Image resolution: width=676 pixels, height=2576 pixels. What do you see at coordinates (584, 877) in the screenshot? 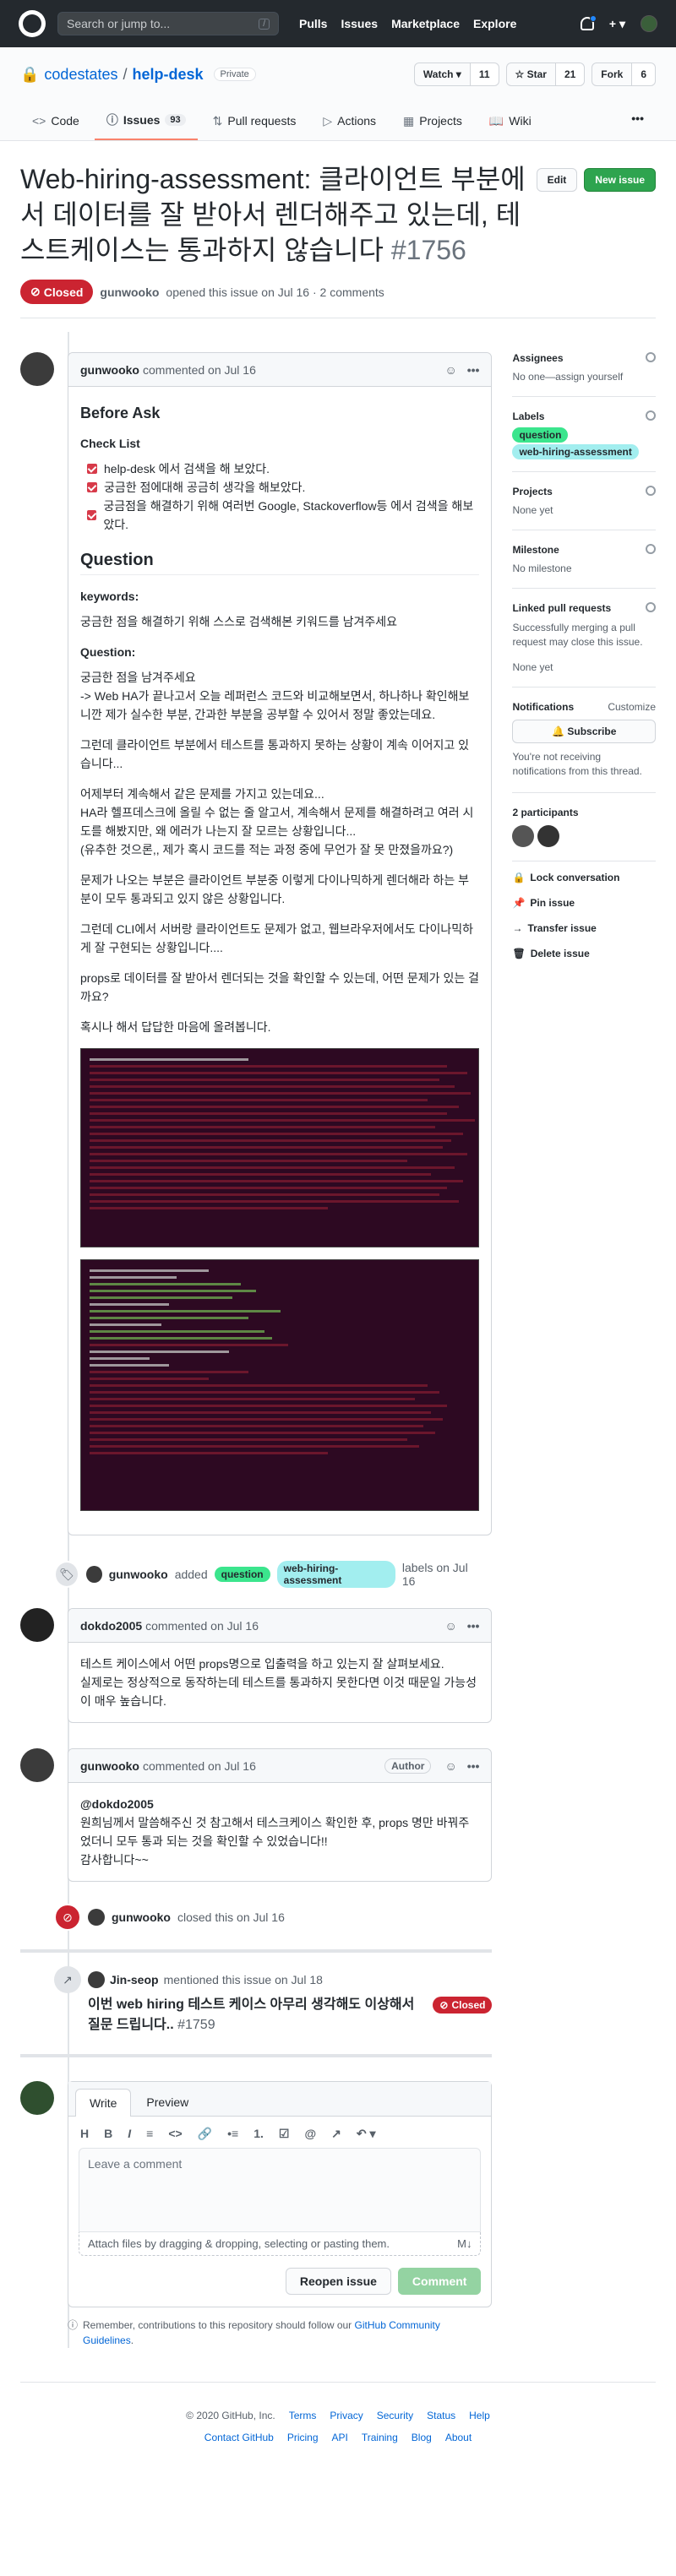
I see `lock-conversation-button: 🔒 Lock conversation` at bounding box center [584, 877].